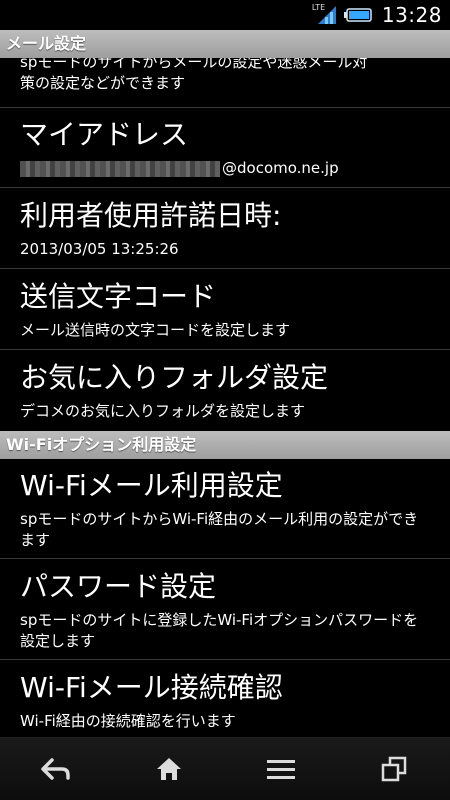 This screenshot has width=450, height=800. What do you see at coordinates (174, 377) in the screenshot?
I see `list-item-title: お気に入りフォルダ設定` at bounding box center [174, 377].